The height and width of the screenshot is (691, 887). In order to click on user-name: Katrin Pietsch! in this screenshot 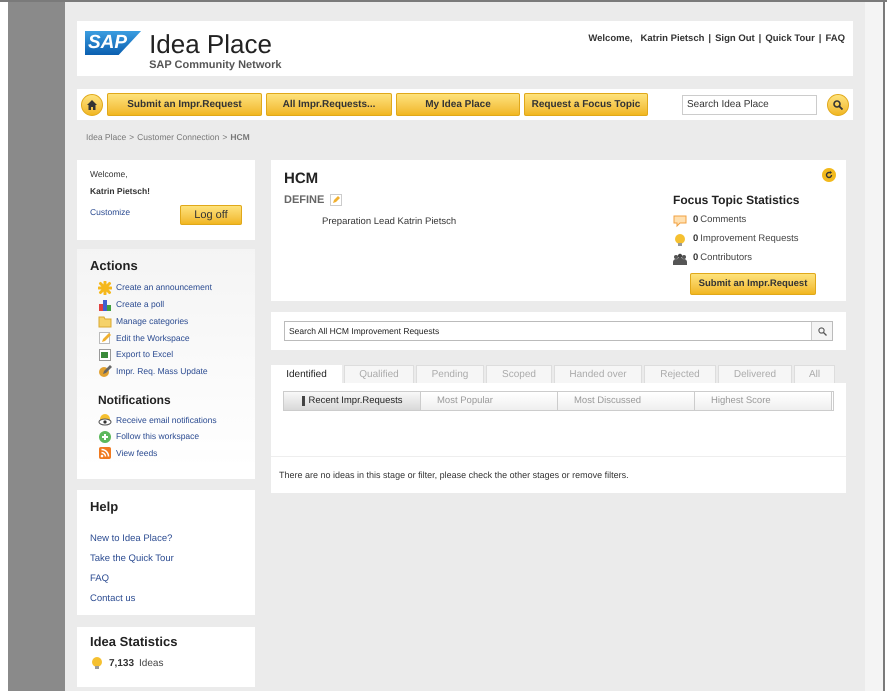, I will do `click(120, 191)`.